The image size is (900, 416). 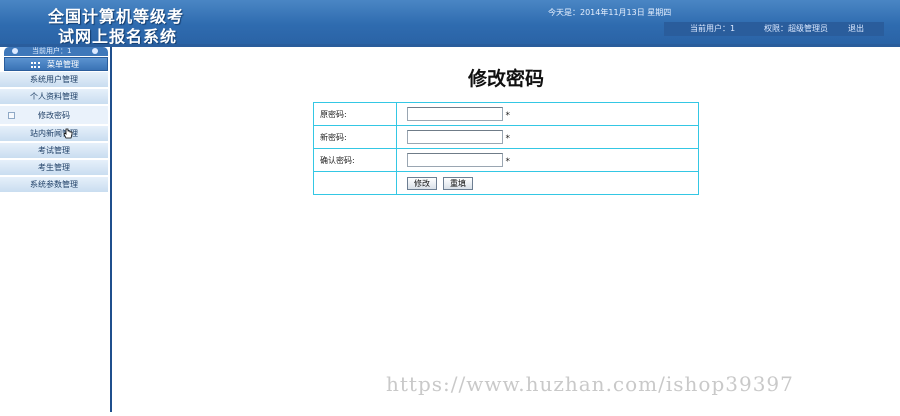 I want to click on sidebar-user-strip: 当前用户：1, so click(x=56, y=51).